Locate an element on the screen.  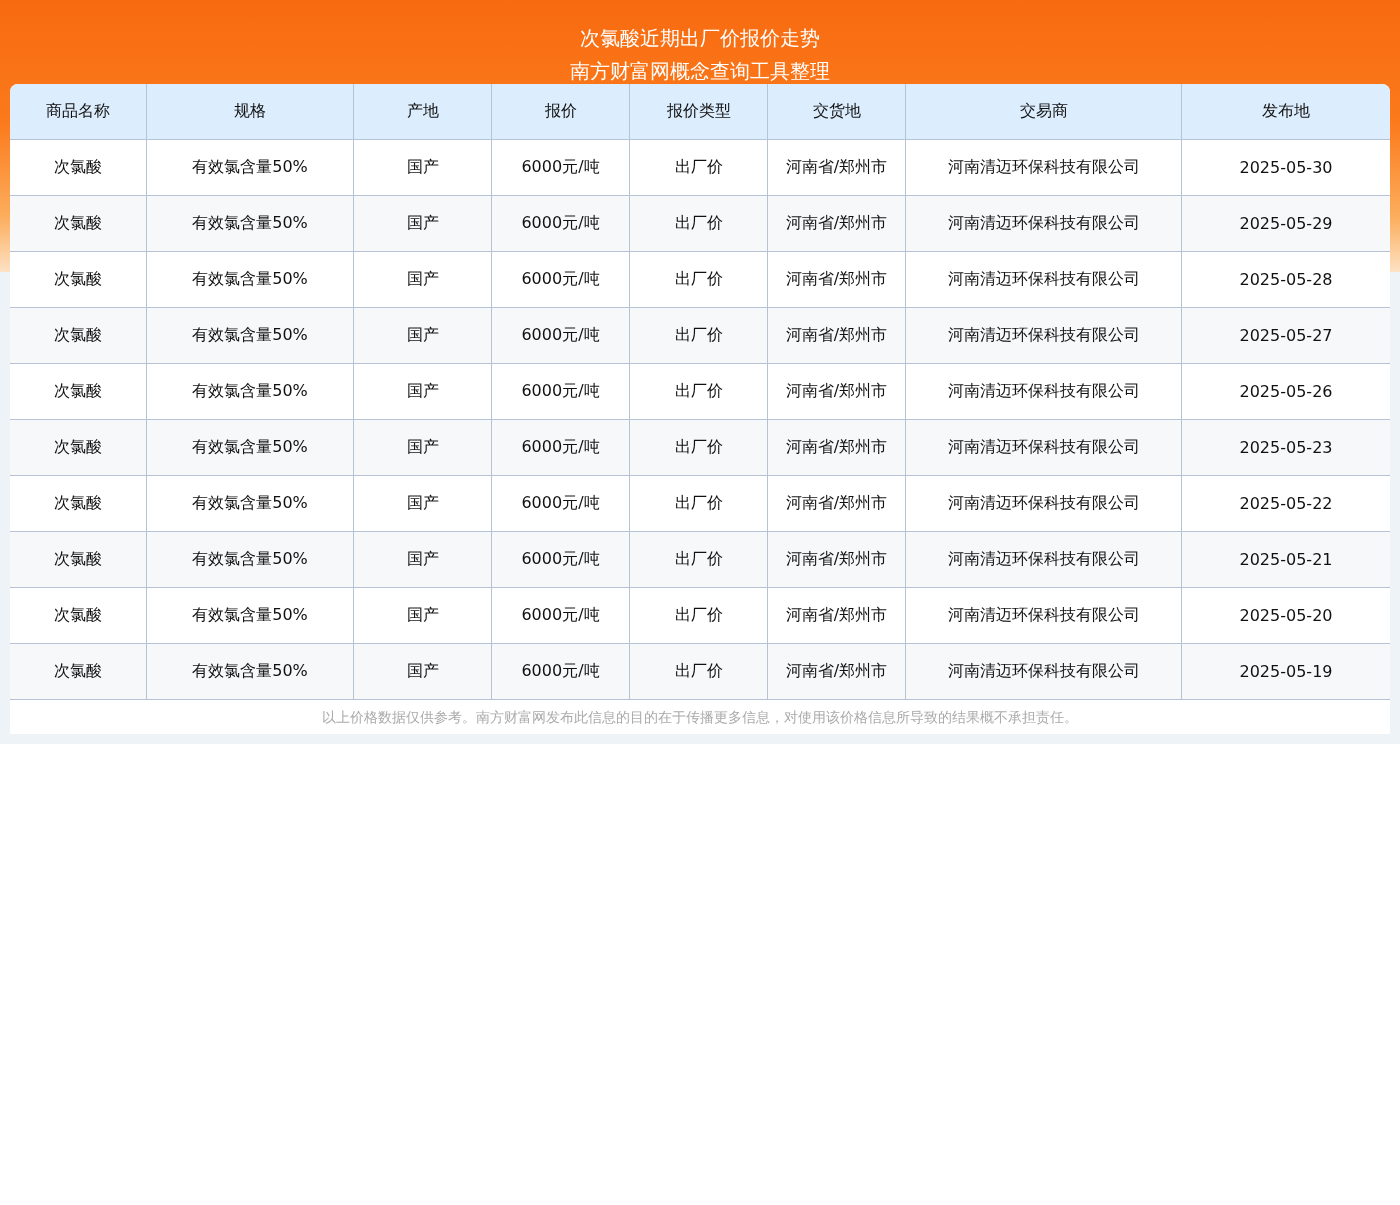
table-cell-text: 2025-05-20 is located at coordinates (1286, 616).